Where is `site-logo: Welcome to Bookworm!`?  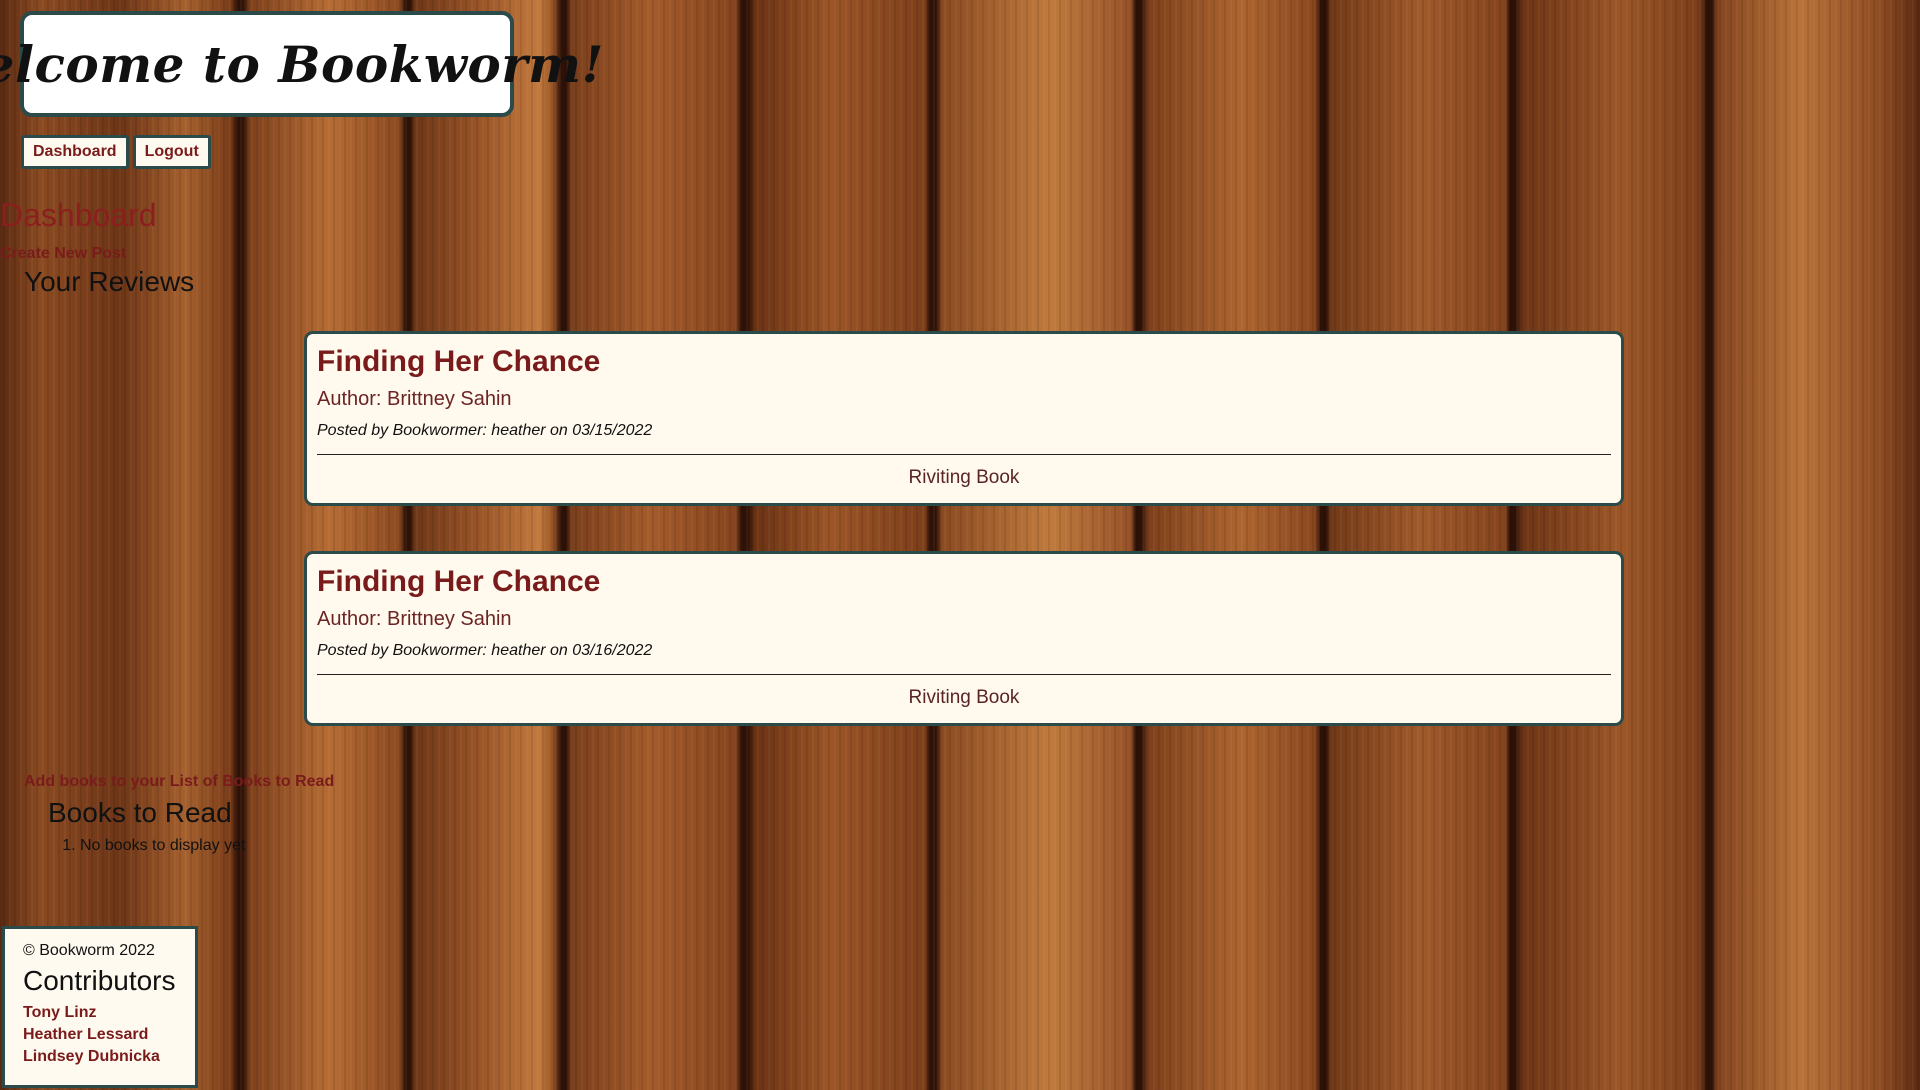 site-logo: Welcome to Bookworm! is located at coordinates (301, 64).